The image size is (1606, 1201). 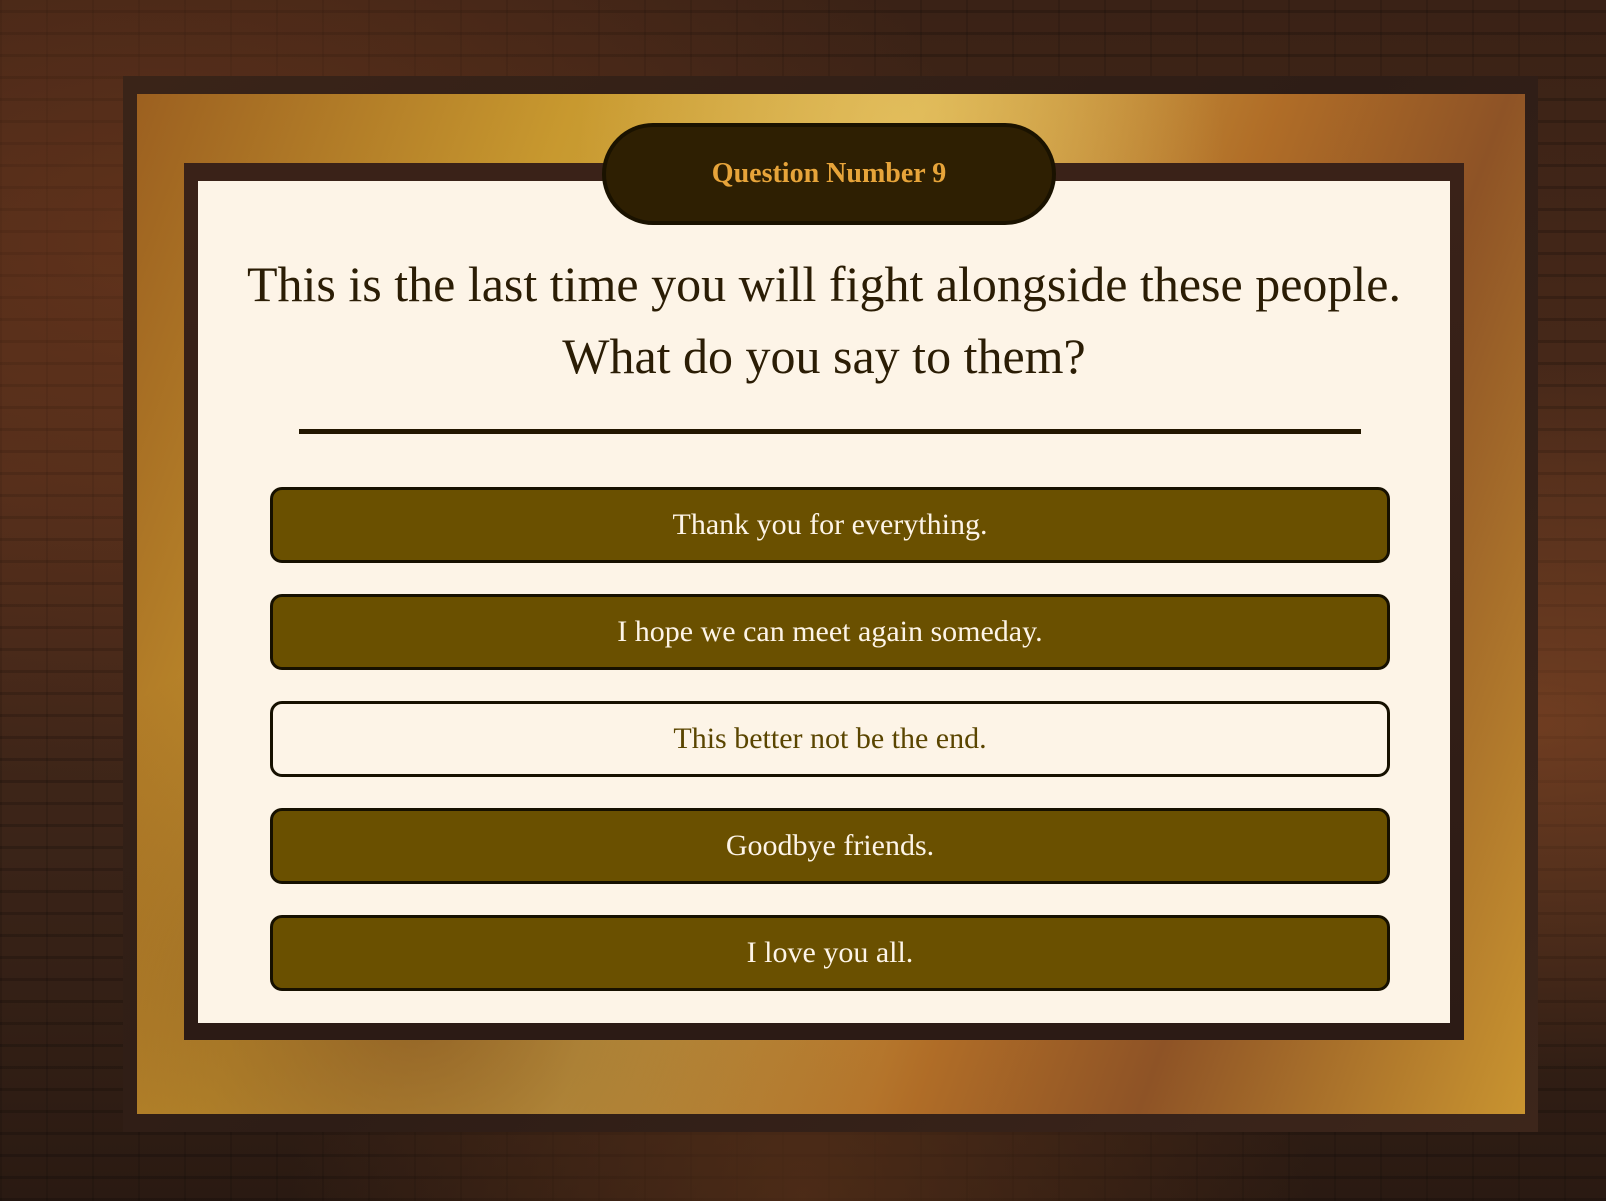 What do you see at coordinates (830, 525) in the screenshot?
I see `answer-button-1: Thank you for everything.` at bounding box center [830, 525].